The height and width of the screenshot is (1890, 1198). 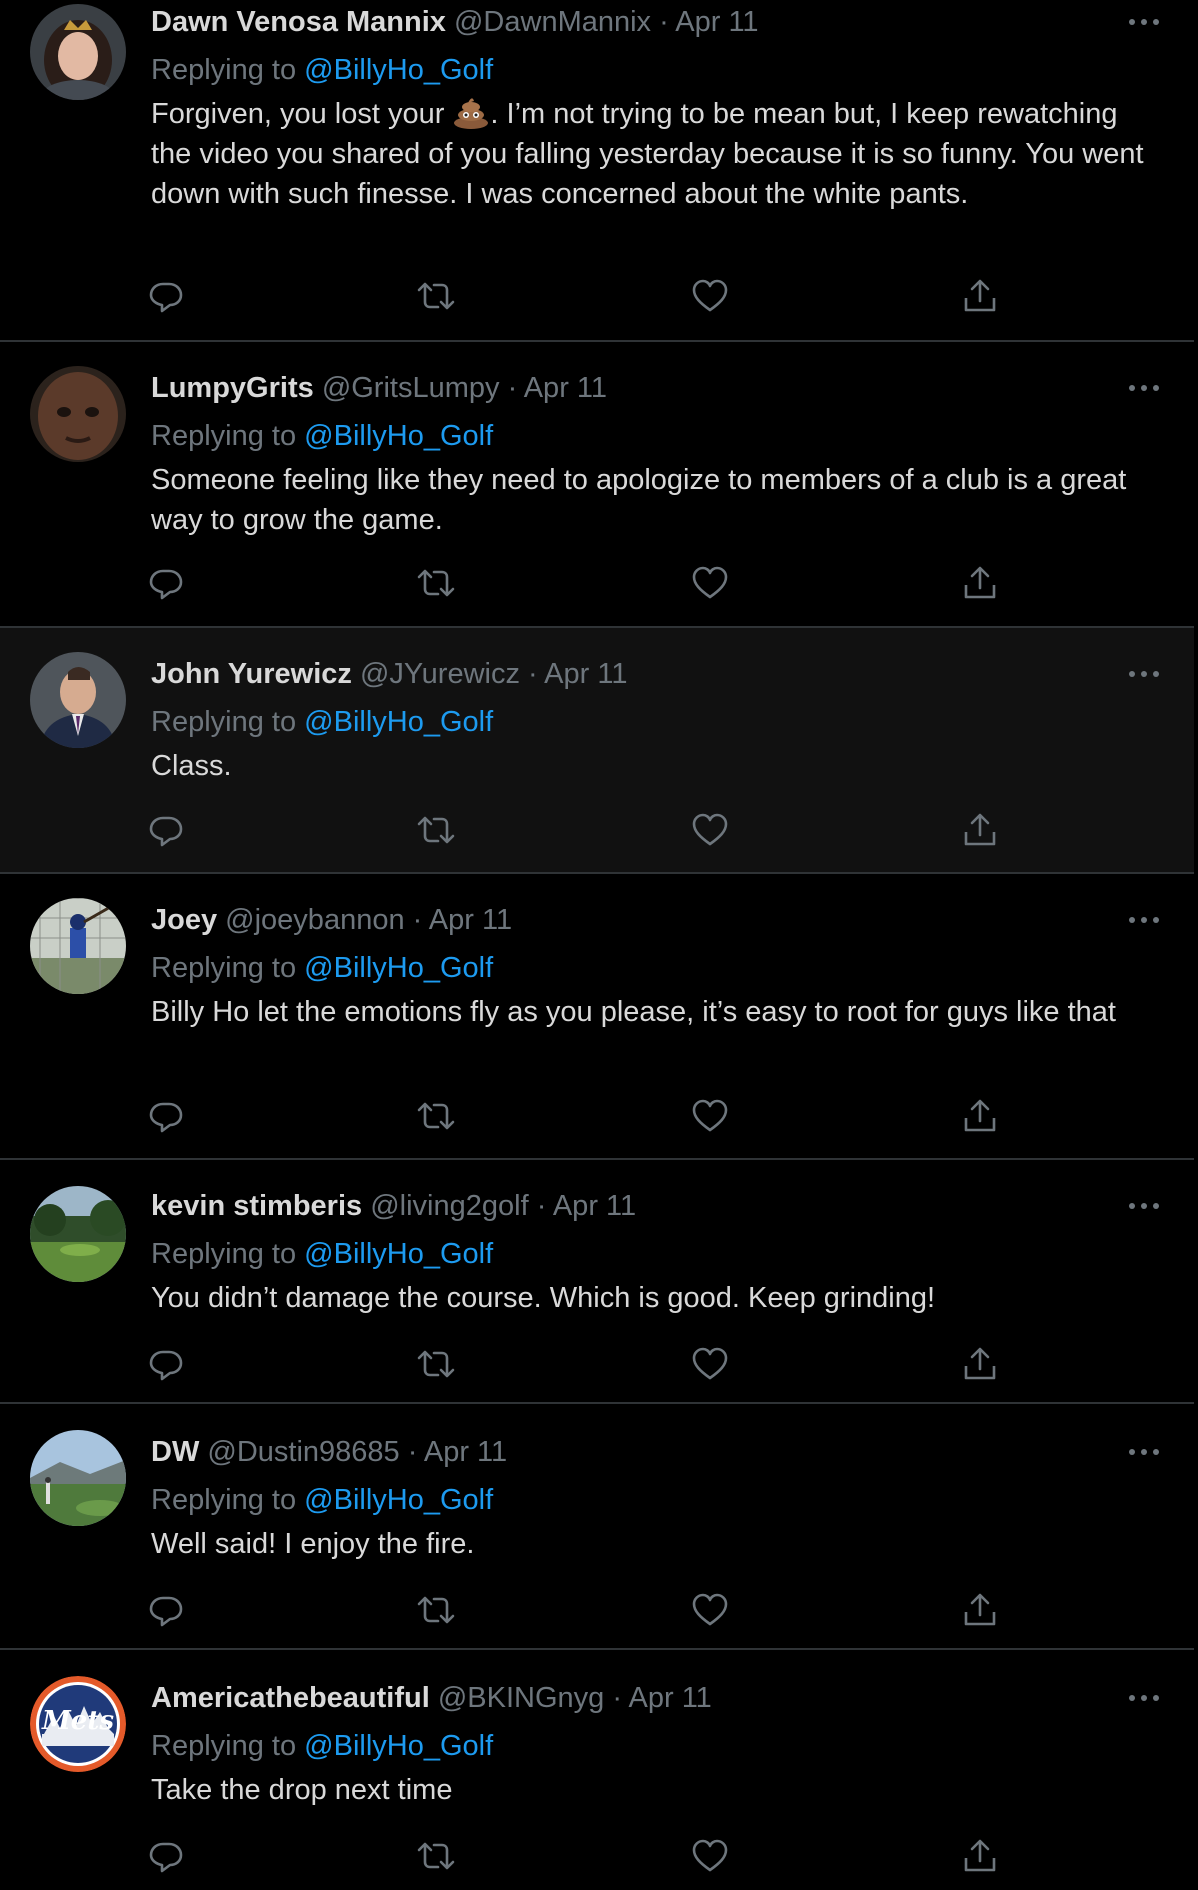 What do you see at coordinates (313, 1544) in the screenshot?
I see `tweet-text: Well said! I enjoy the fire.` at bounding box center [313, 1544].